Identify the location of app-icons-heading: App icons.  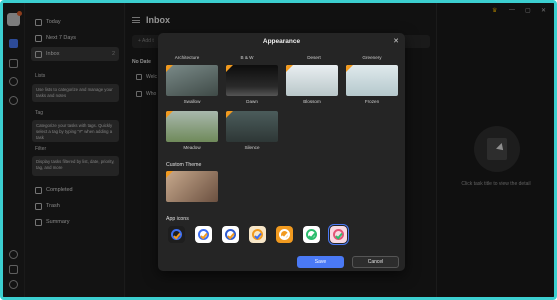
(177, 219).